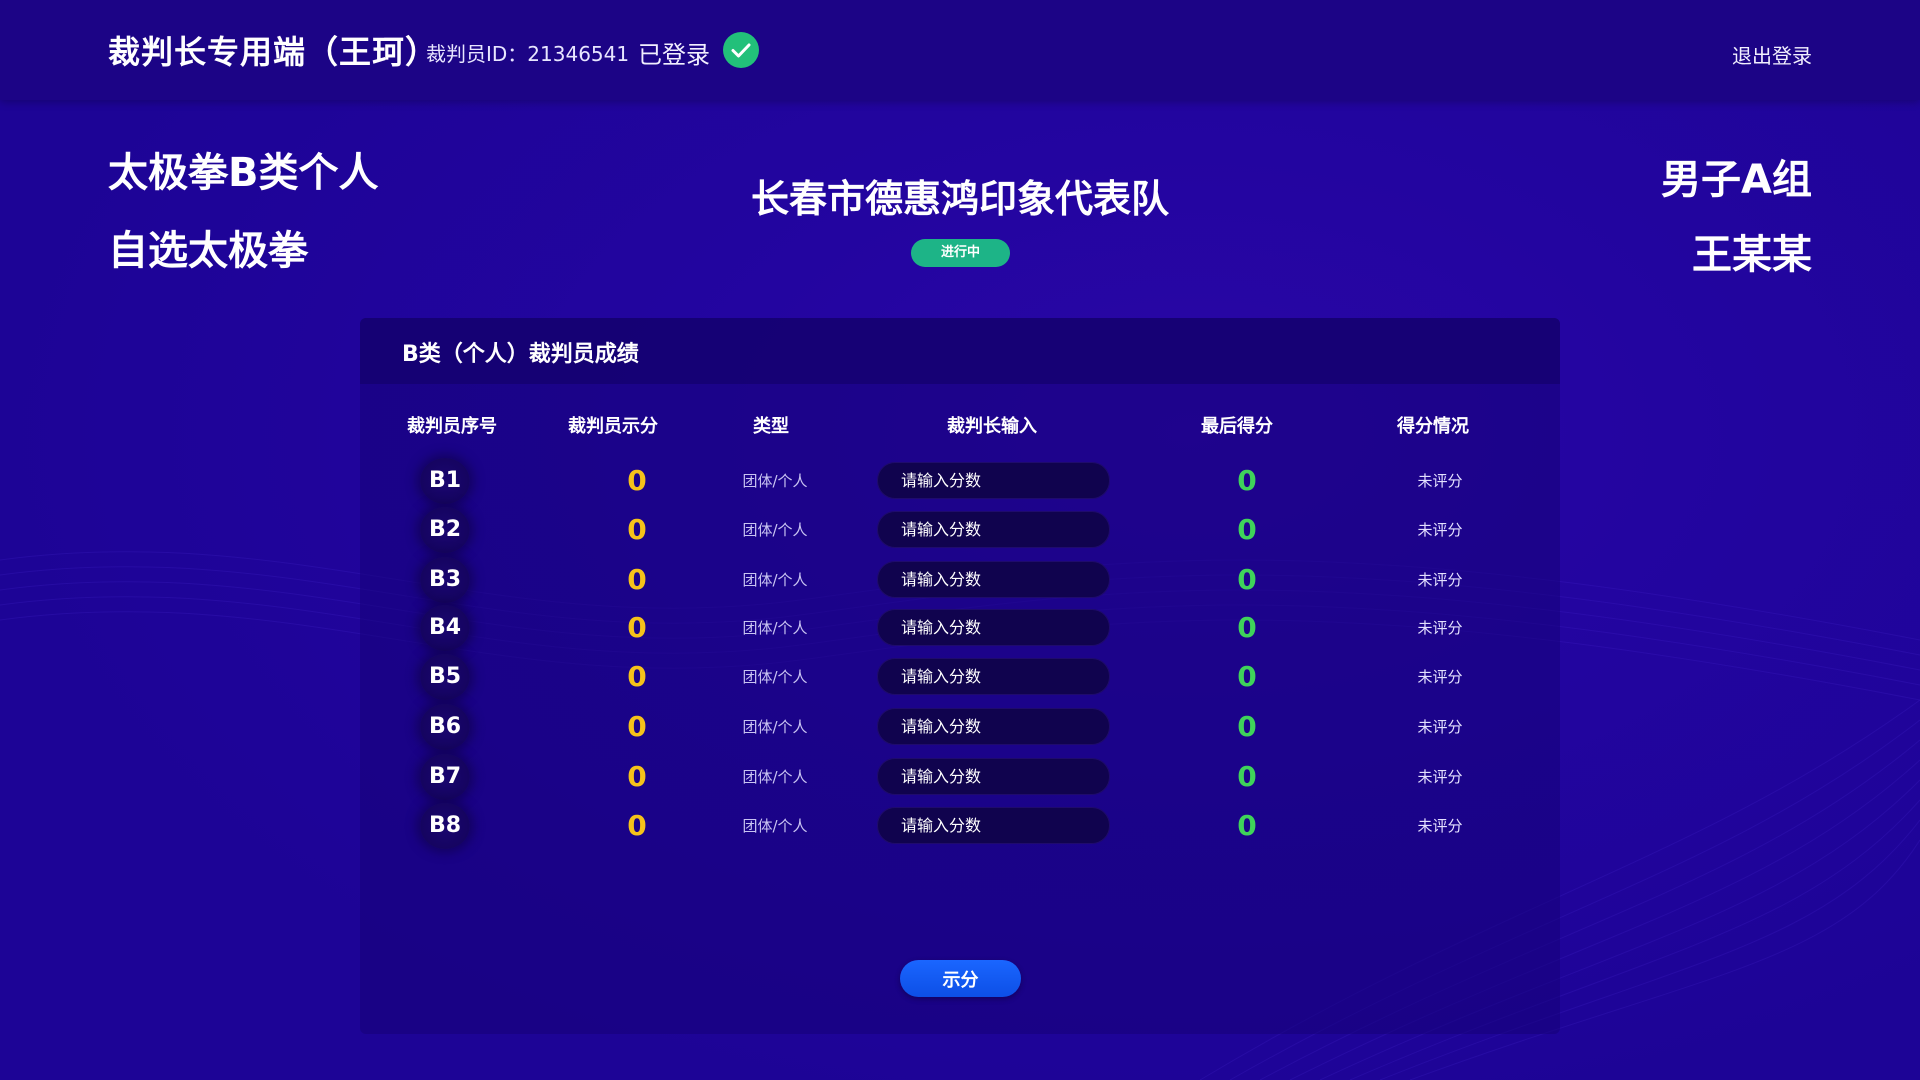 The height and width of the screenshot is (1080, 1920). What do you see at coordinates (1752, 255) in the screenshot?
I see `athlete-name: 王某某` at bounding box center [1752, 255].